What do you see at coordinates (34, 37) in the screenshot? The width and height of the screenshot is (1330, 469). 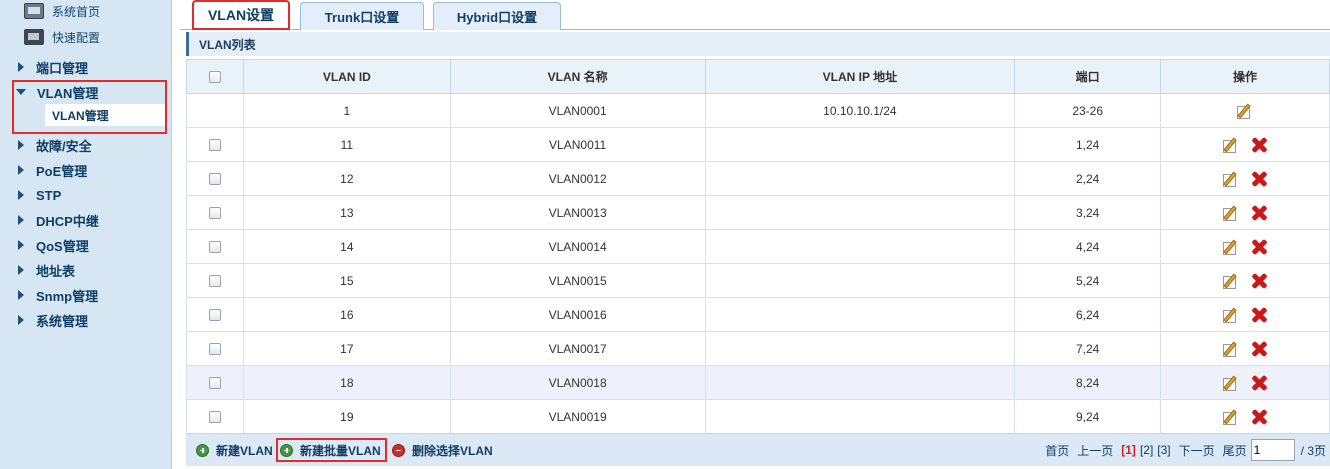 I see `console-icon` at bounding box center [34, 37].